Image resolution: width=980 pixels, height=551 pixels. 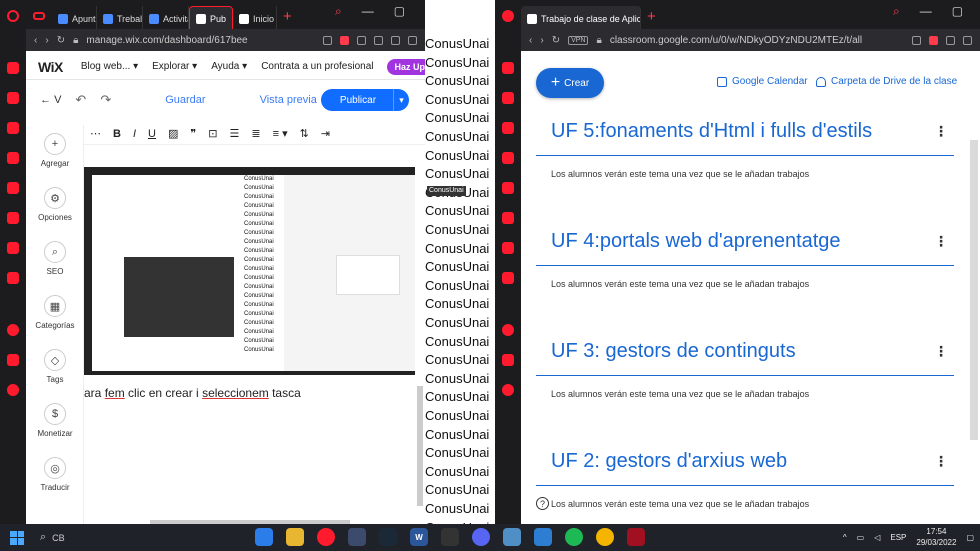 I want to click on vpn-badge: VPN, so click(x=578, y=40).